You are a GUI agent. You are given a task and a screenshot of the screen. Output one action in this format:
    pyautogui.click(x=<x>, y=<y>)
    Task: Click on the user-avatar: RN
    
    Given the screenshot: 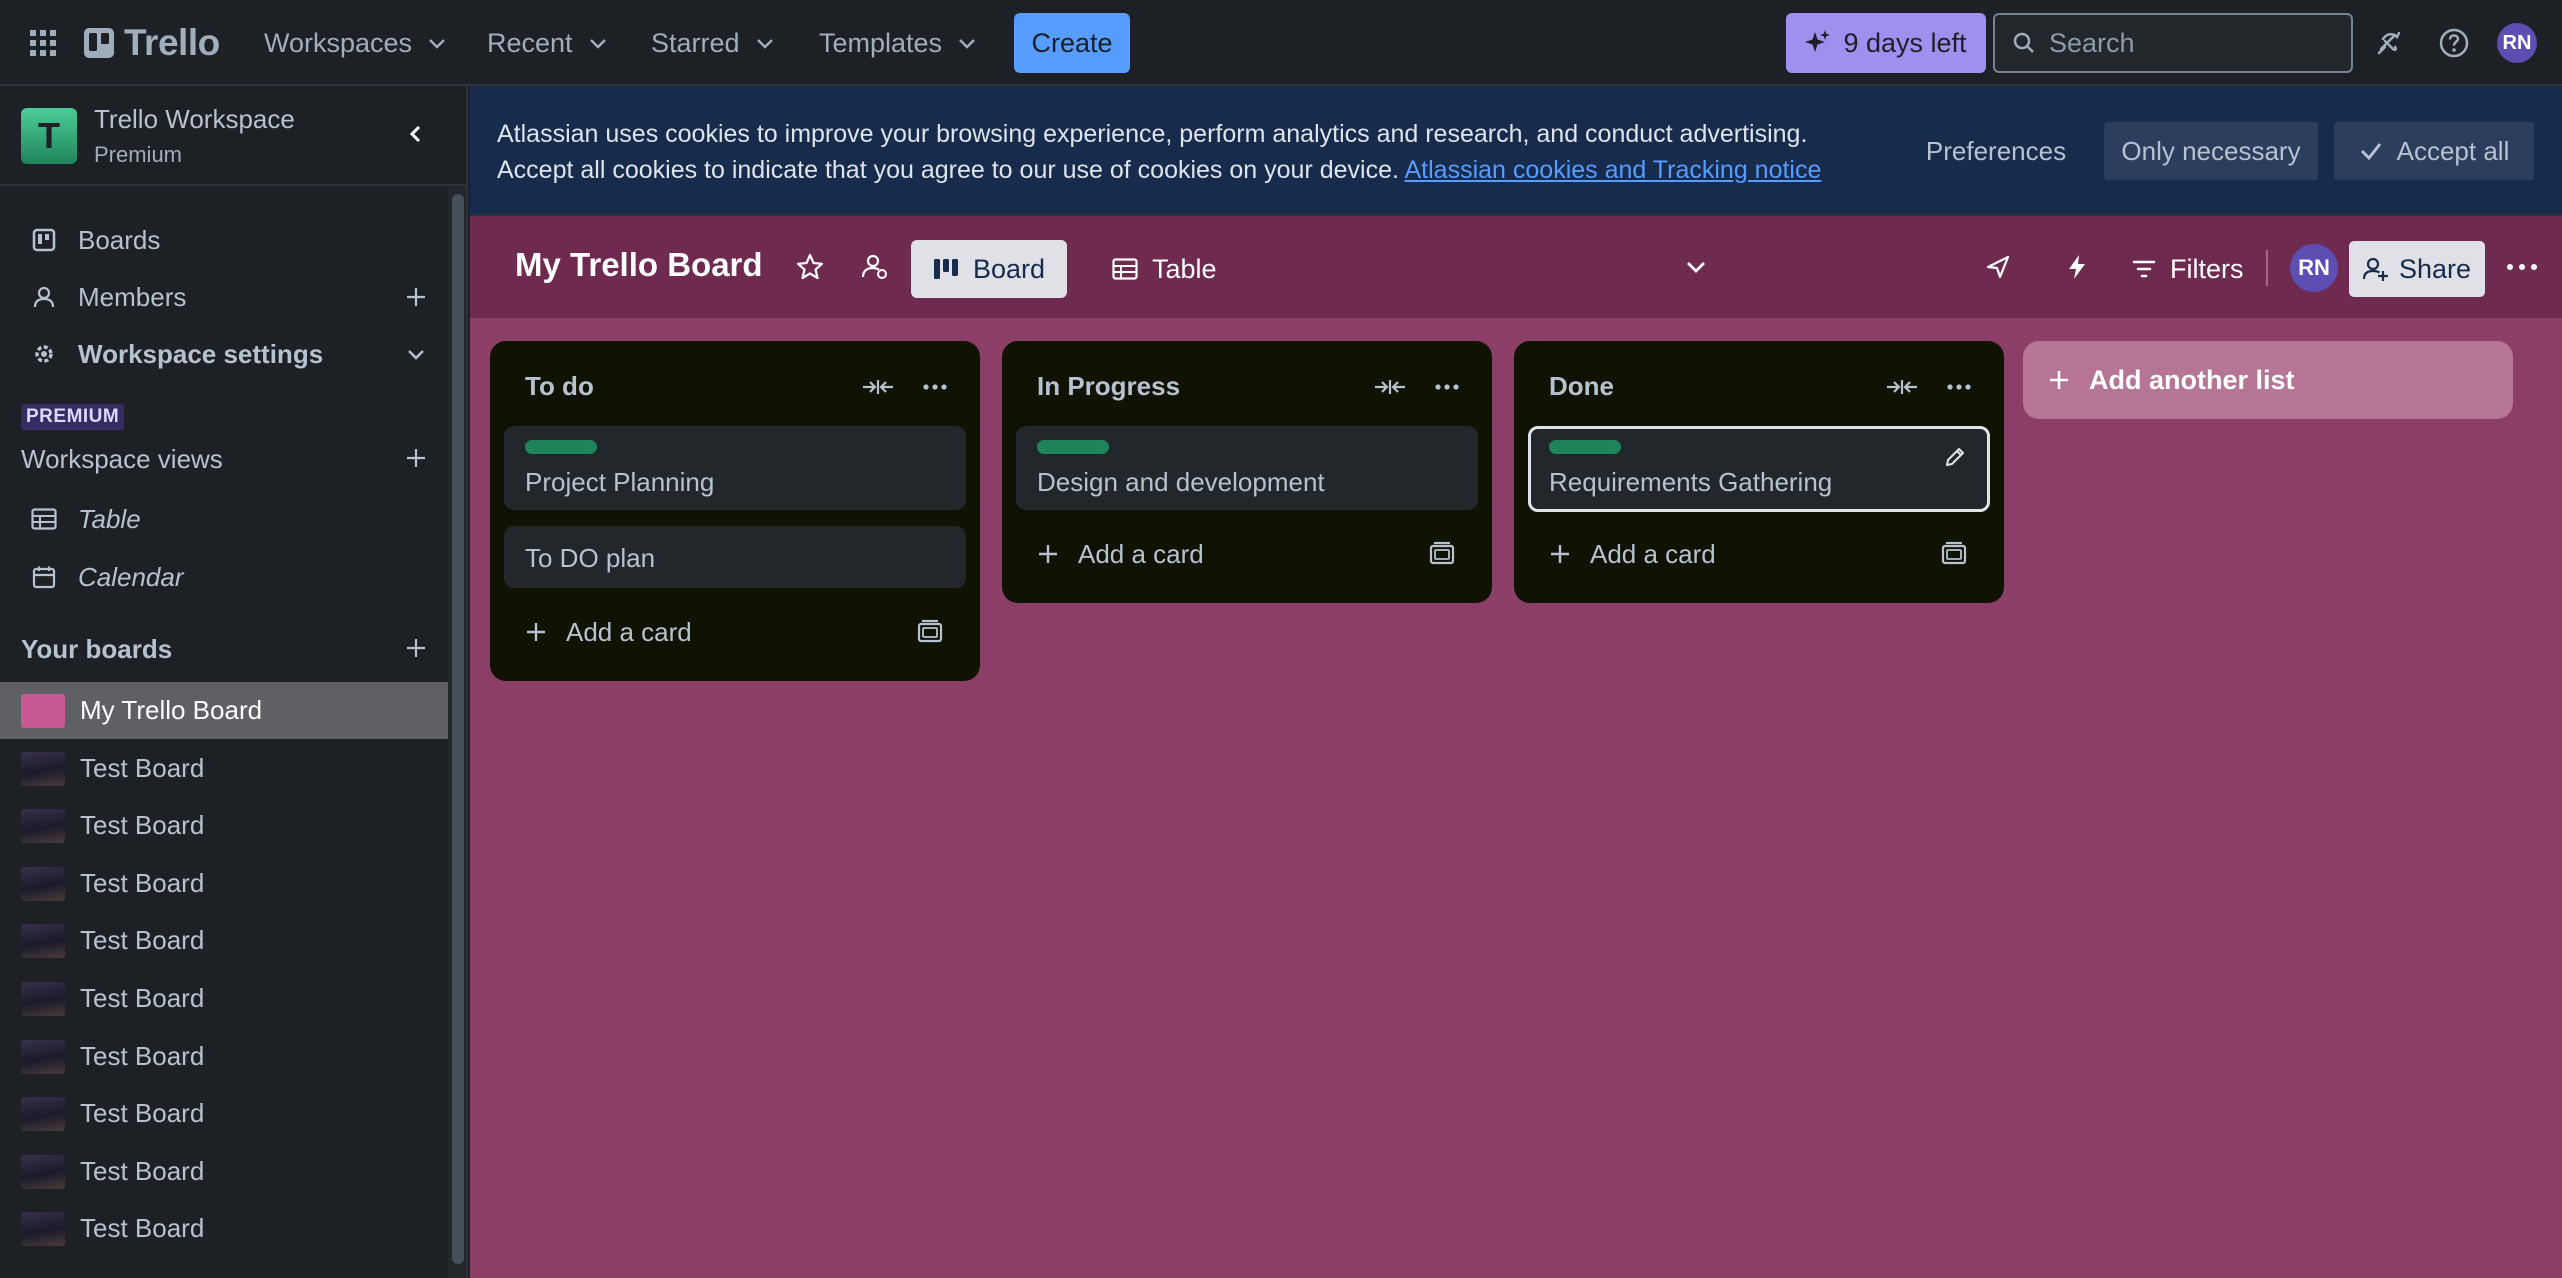 What is the action you would take?
    pyautogui.click(x=2517, y=43)
    